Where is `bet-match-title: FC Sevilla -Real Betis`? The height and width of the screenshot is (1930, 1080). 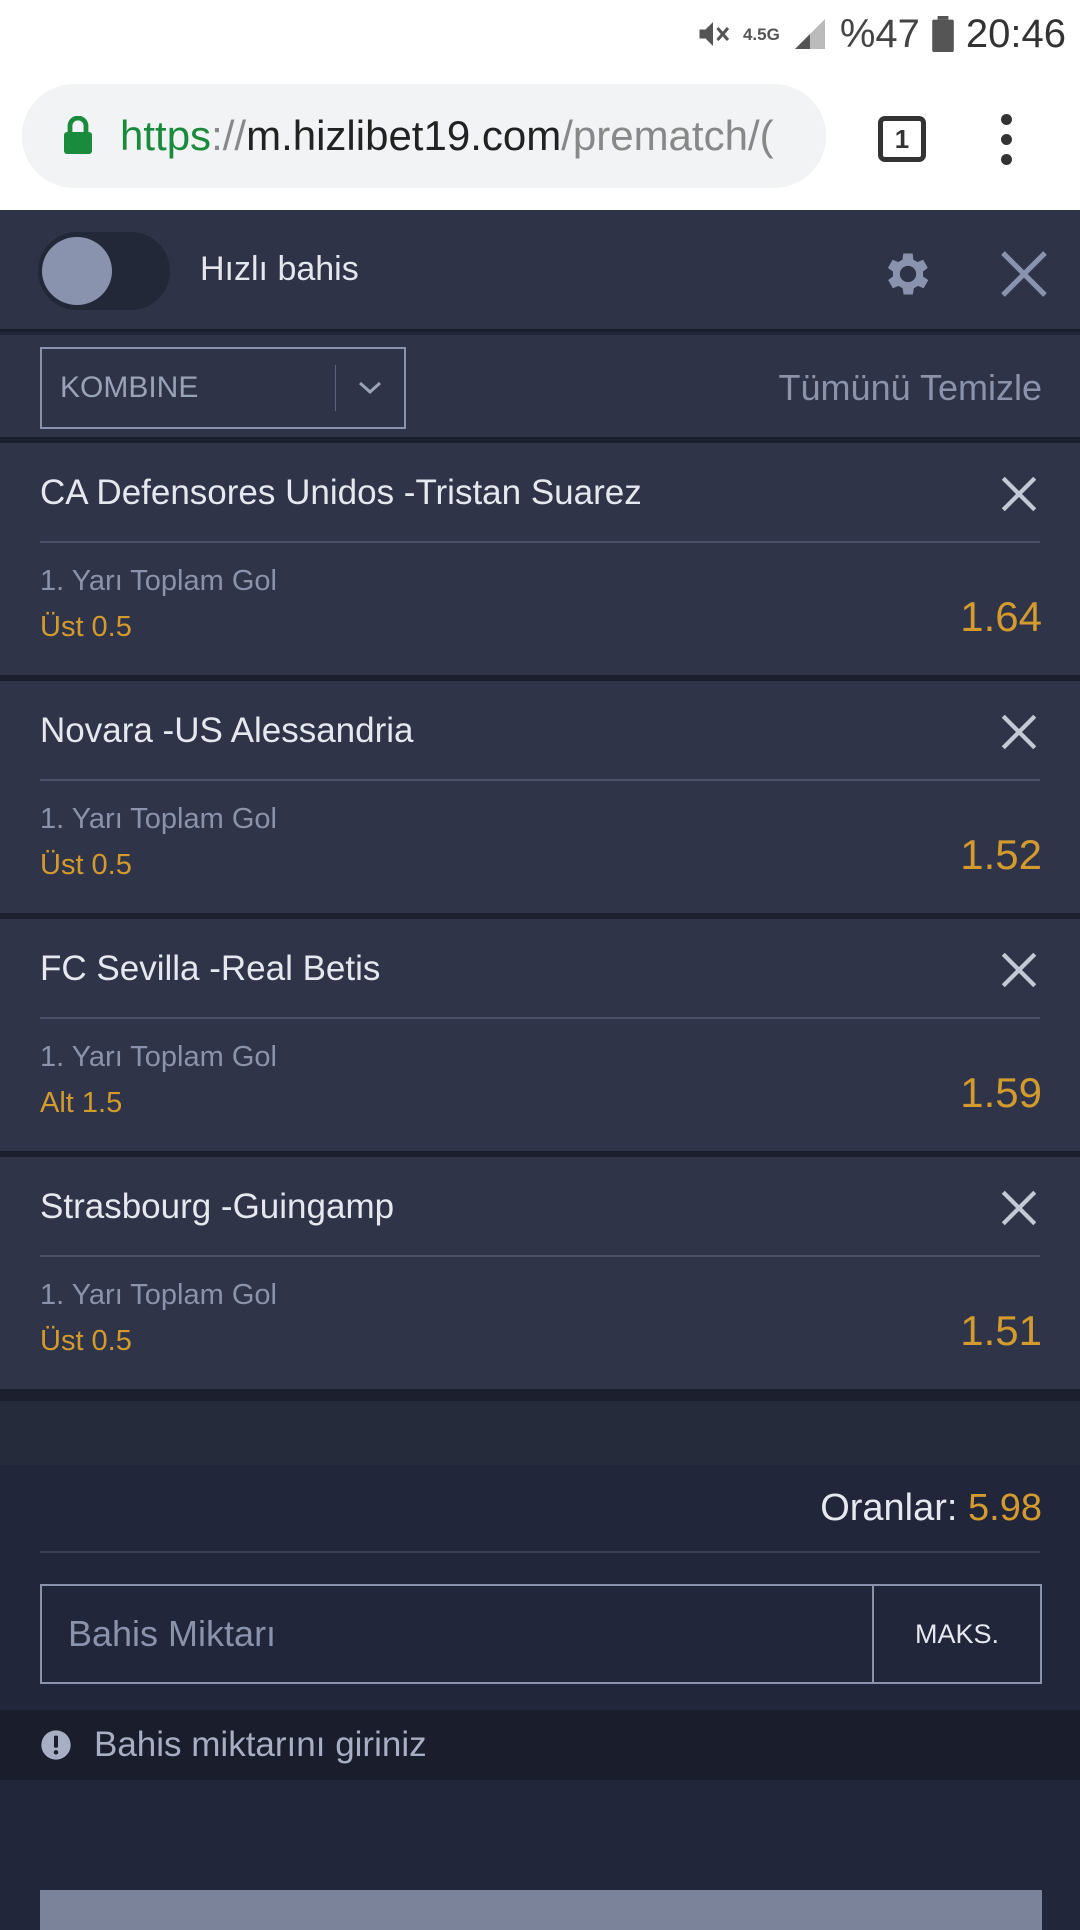
bet-match-title: FC Sevilla -Real Betis is located at coordinates (210, 968).